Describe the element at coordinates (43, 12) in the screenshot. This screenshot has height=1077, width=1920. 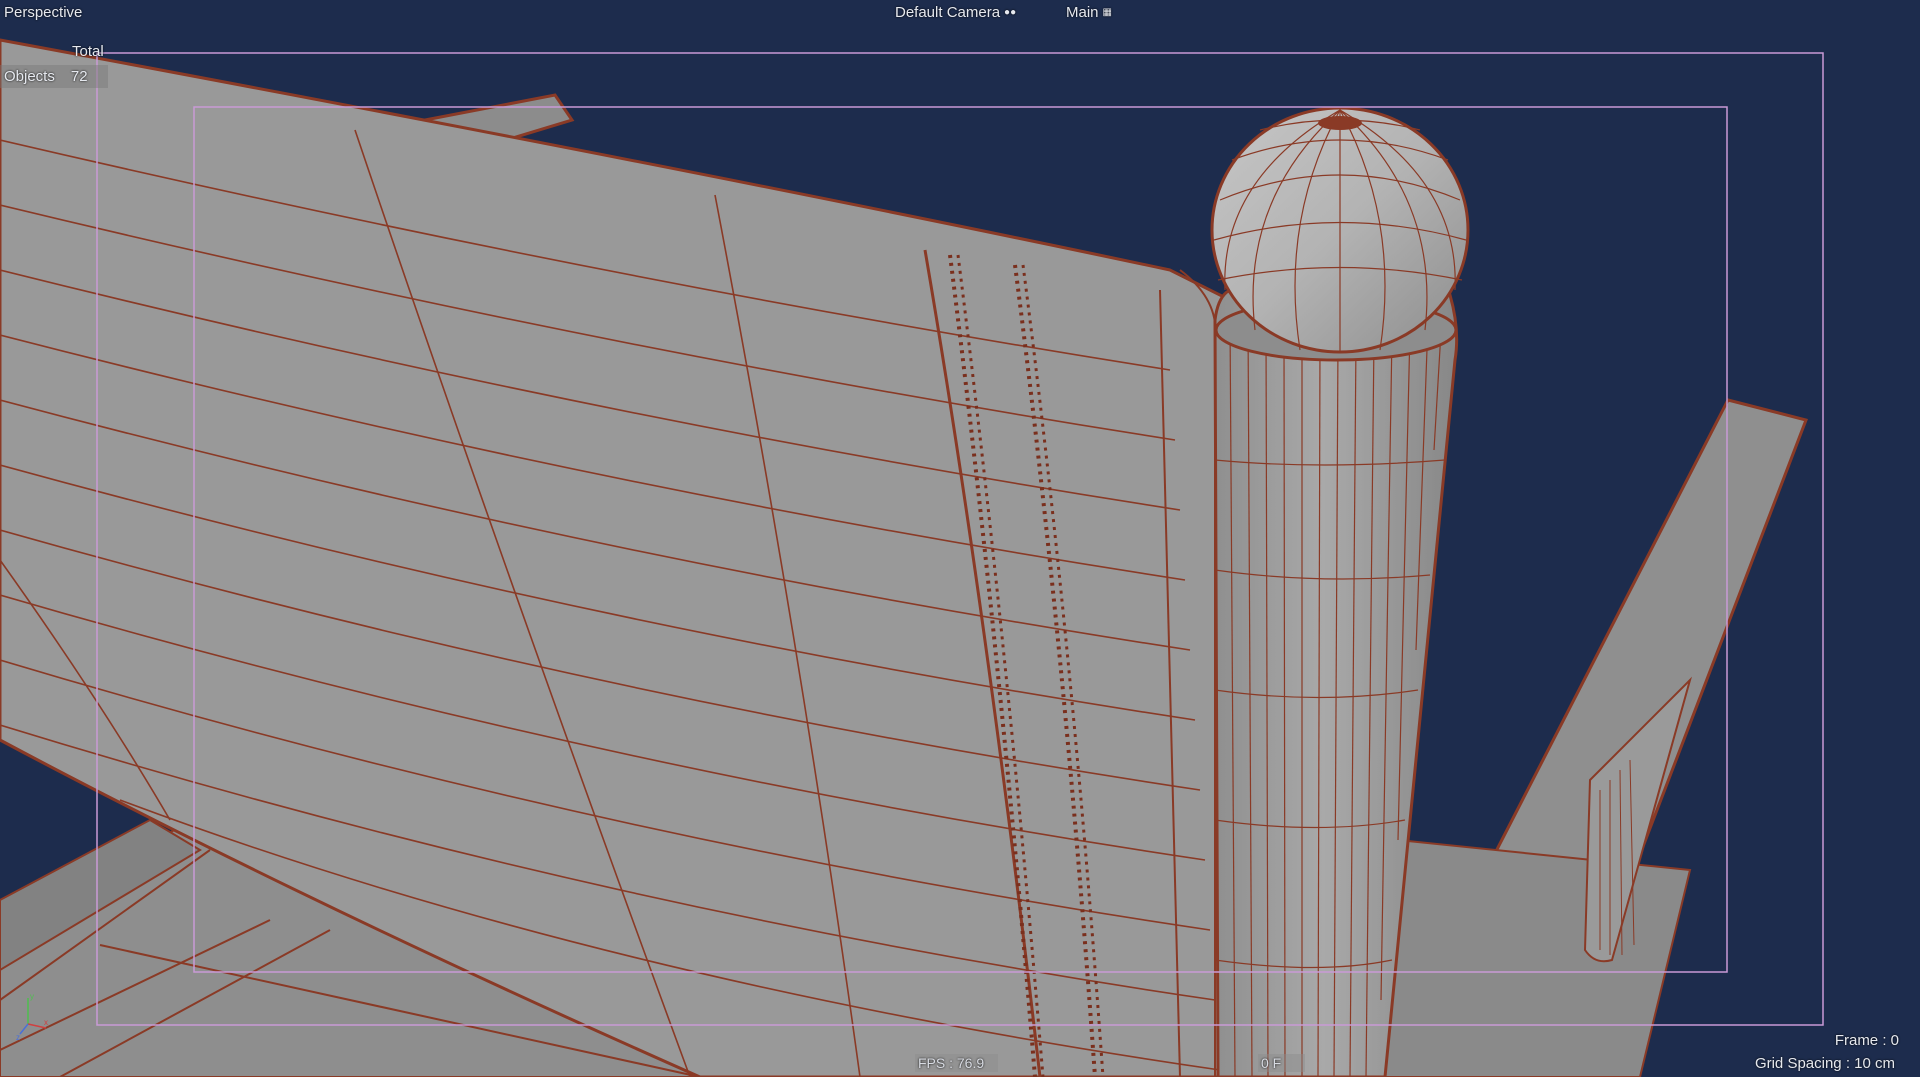
I see `view-name-label: Perspective` at that location.